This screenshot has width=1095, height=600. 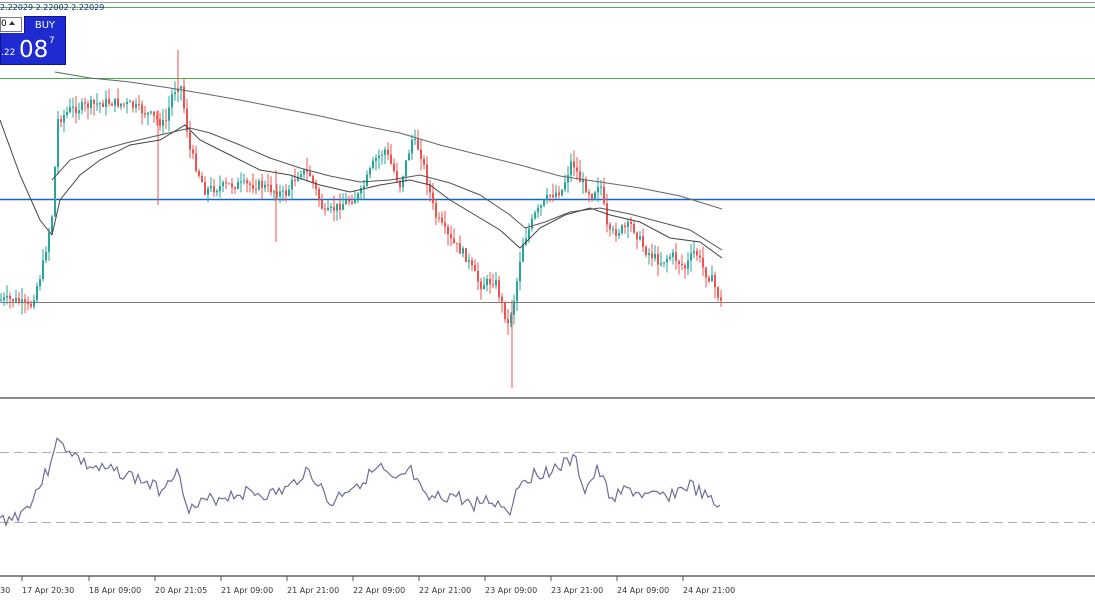 I want to click on lot-size-field: 0, so click(x=11, y=24).